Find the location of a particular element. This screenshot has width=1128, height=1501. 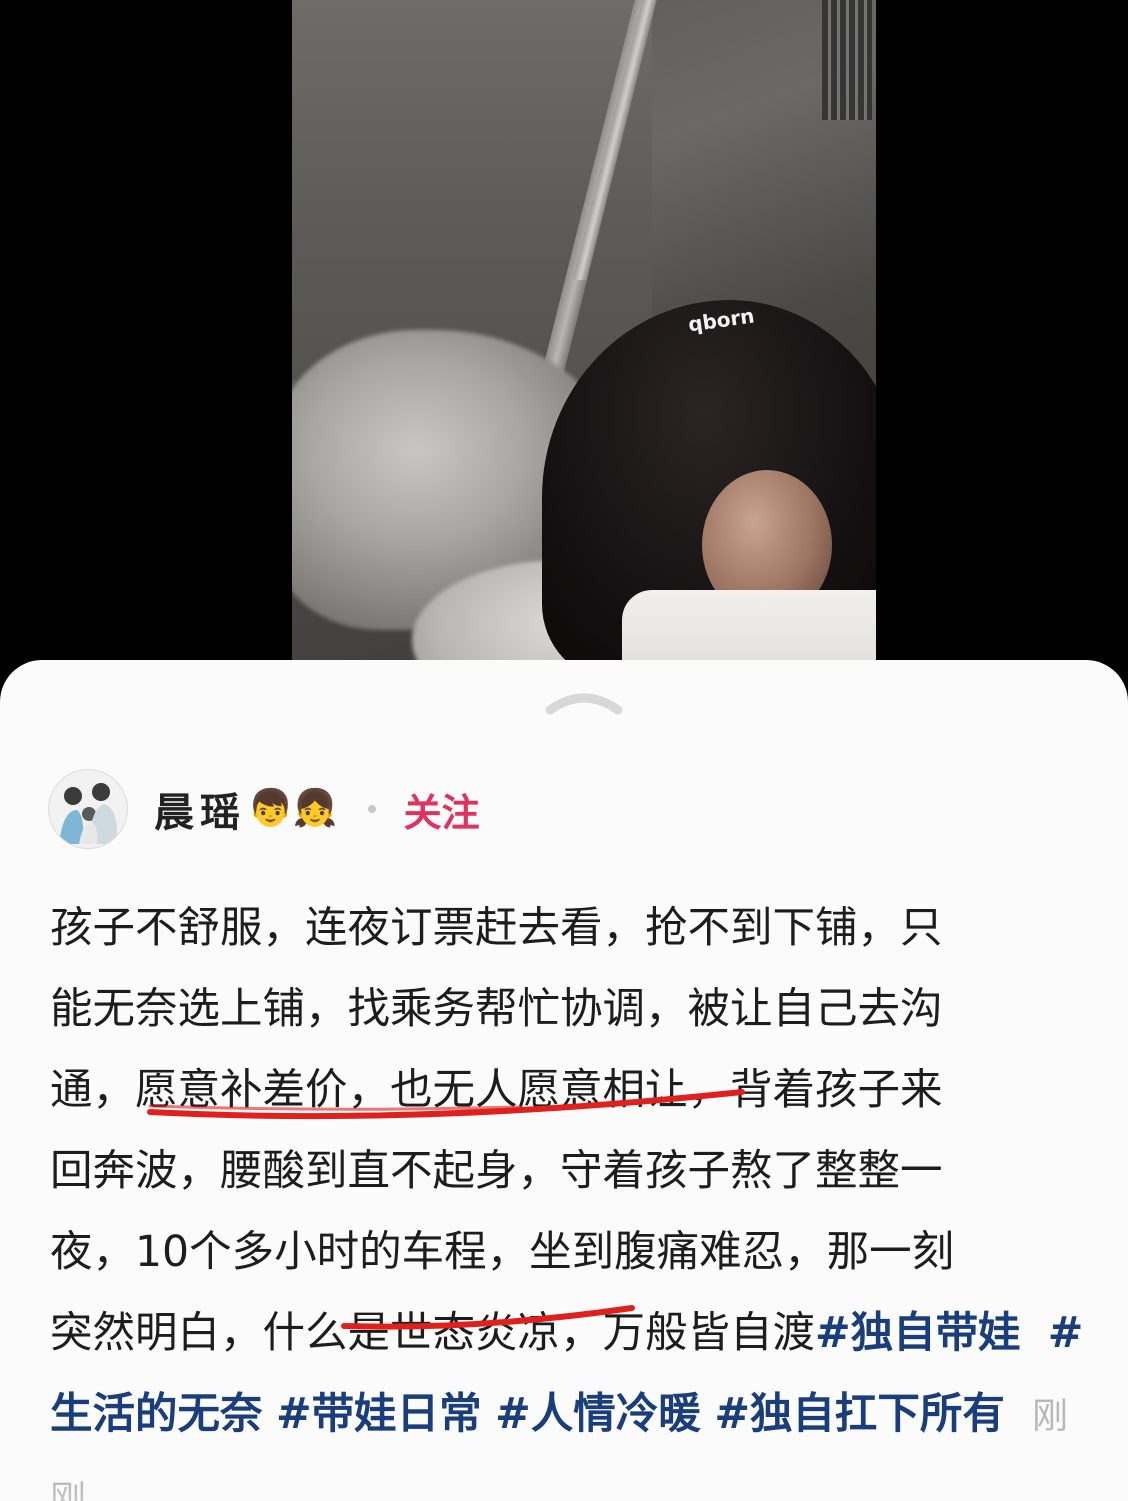

author-row: 晨瑶 👦👧 关注 is located at coordinates (264, 809).